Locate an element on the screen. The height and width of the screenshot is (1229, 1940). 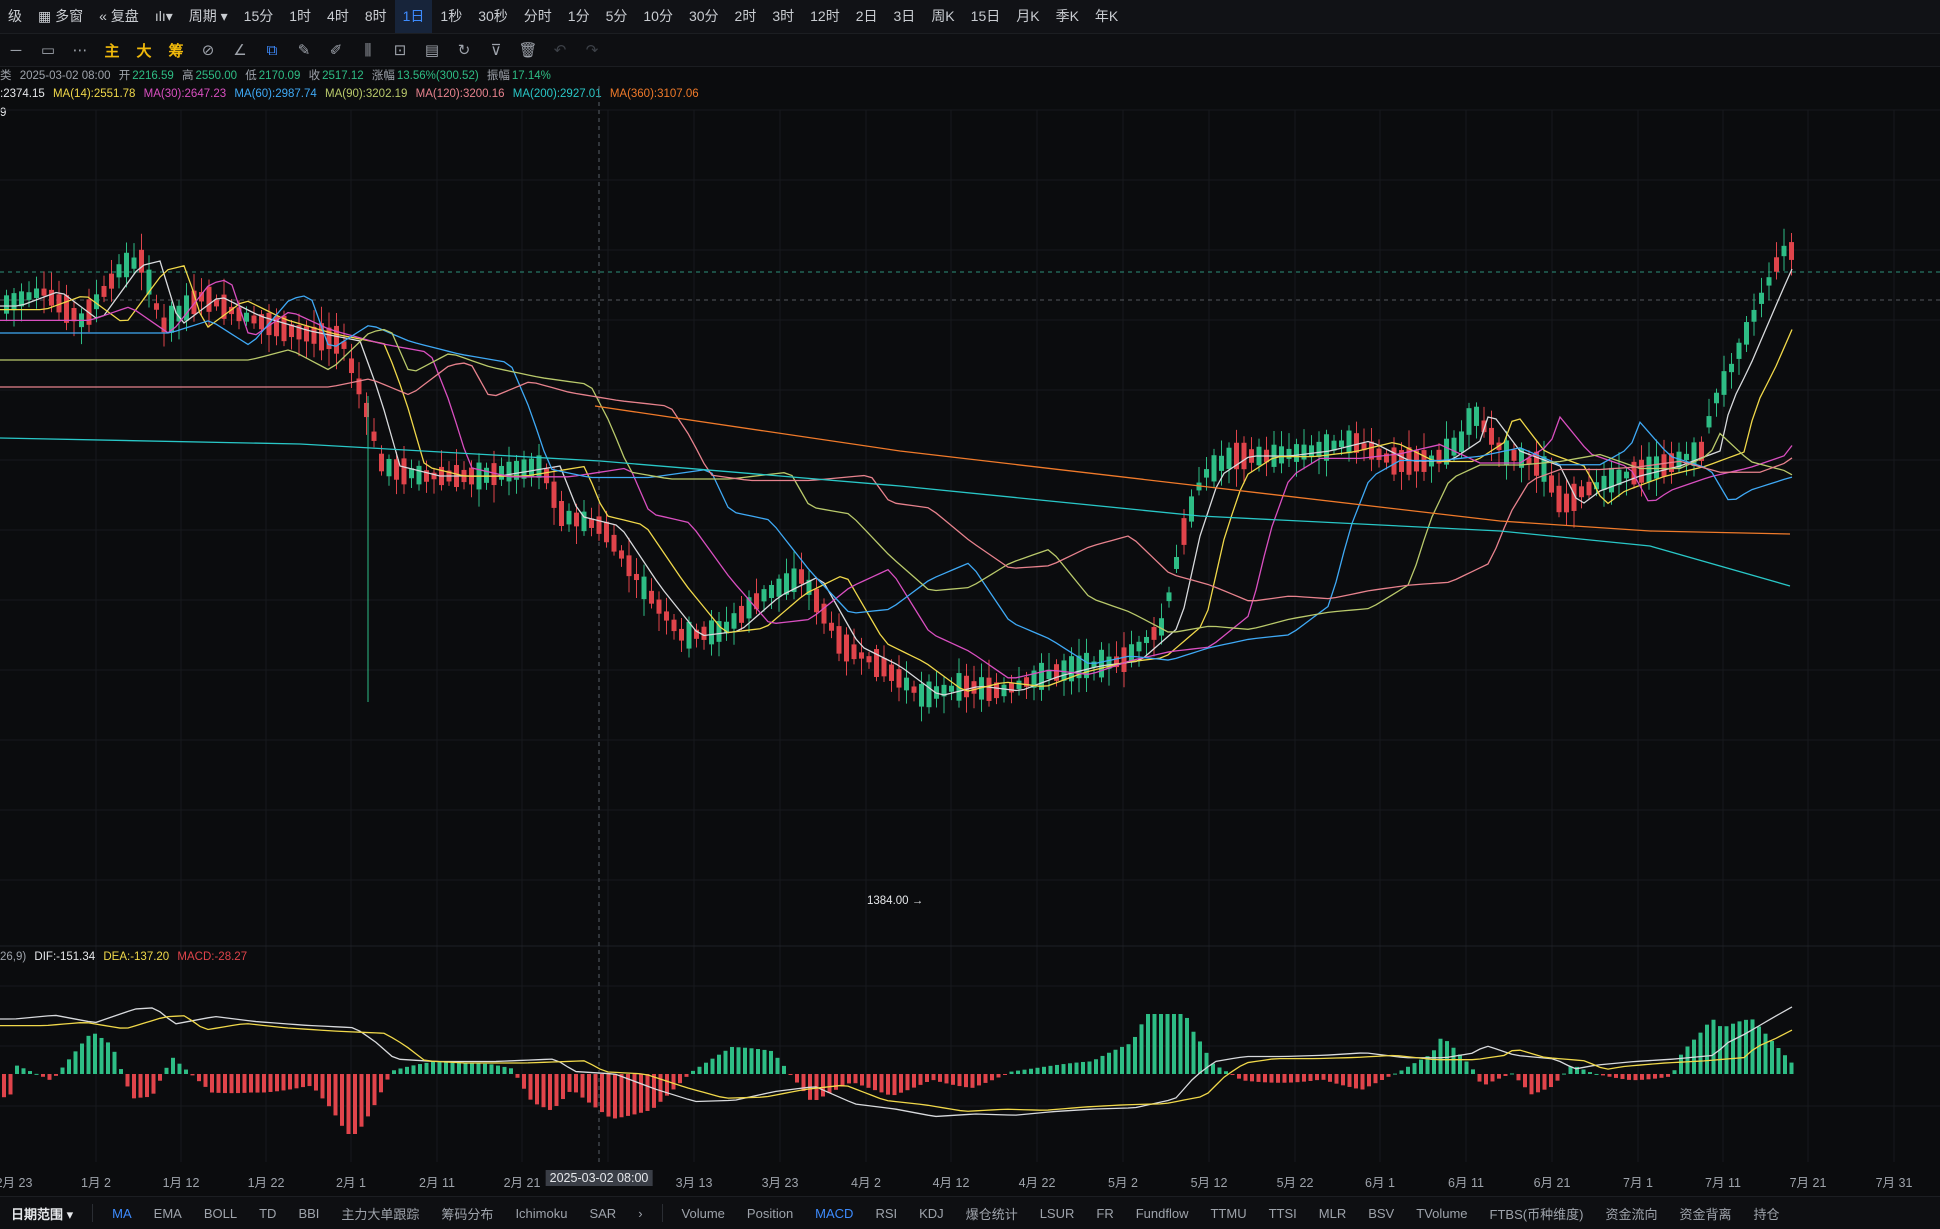
period-5m: 5分 is located at coordinates (617, 16).